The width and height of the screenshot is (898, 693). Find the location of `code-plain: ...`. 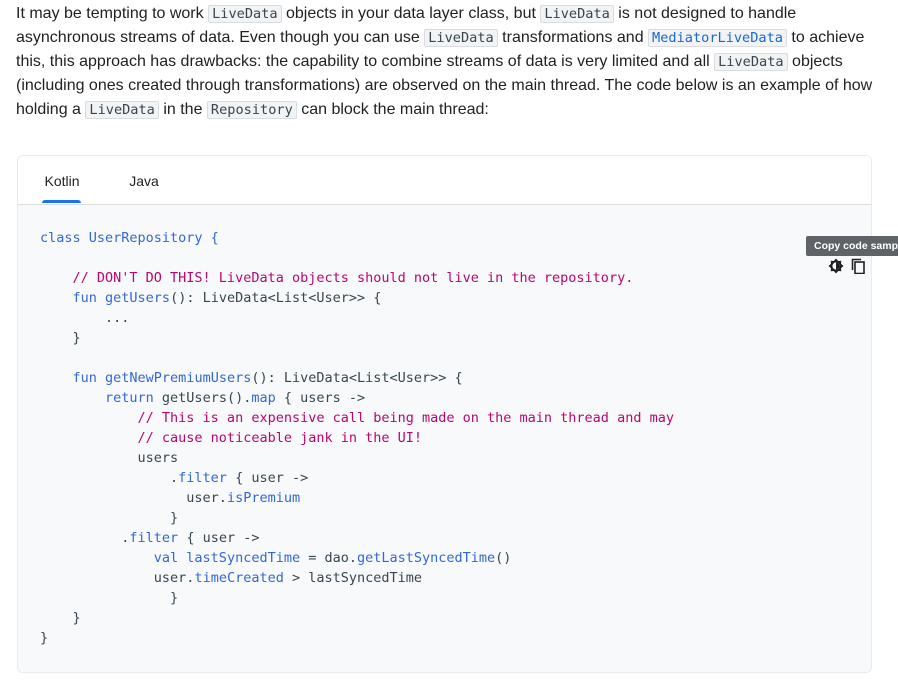

code-plain: ... is located at coordinates (85, 318).